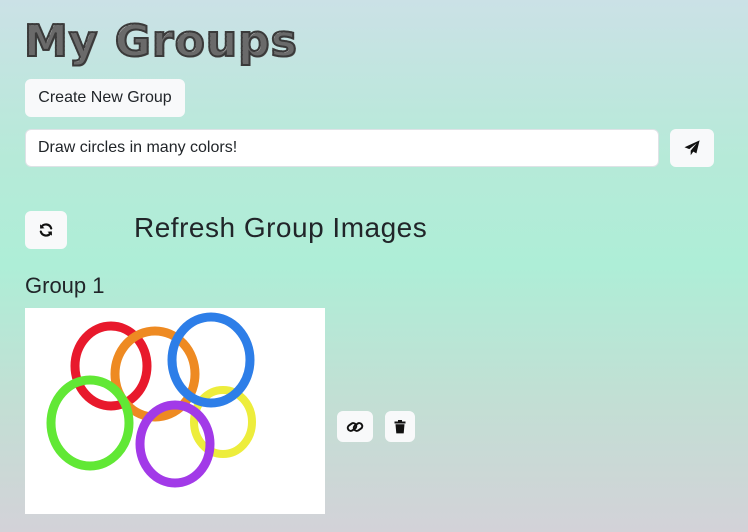  I want to click on send-button, so click(692, 148).